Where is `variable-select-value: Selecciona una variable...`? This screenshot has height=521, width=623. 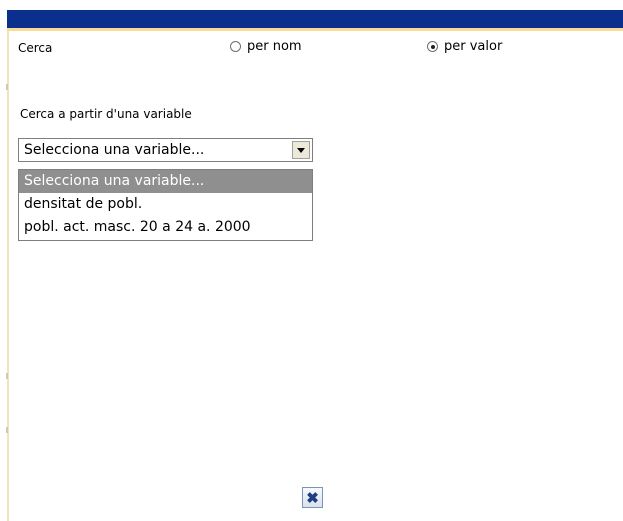
variable-select-value: Selecciona una variable... is located at coordinates (114, 150).